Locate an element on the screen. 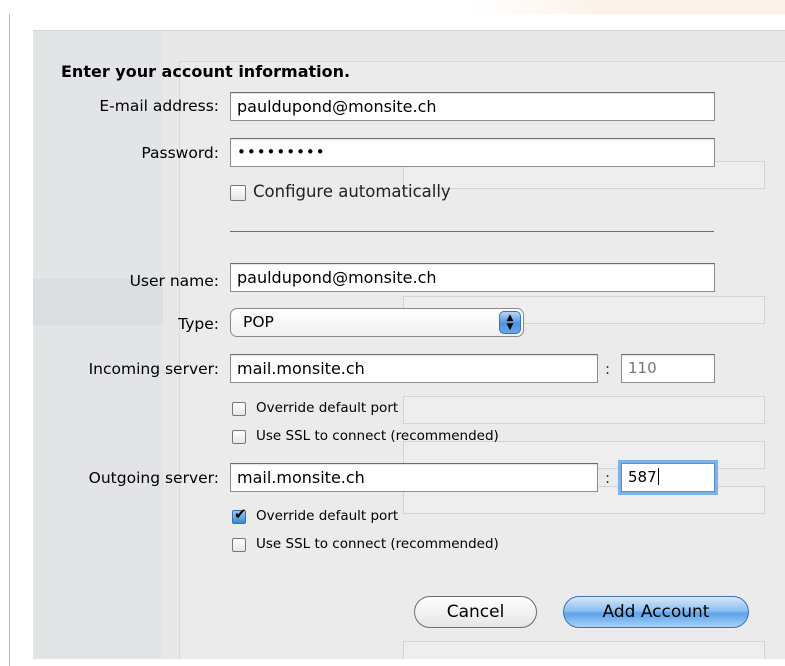 This screenshot has width=785, height=666. incoming-server-field: mail.monsite.ch is located at coordinates (414, 368).